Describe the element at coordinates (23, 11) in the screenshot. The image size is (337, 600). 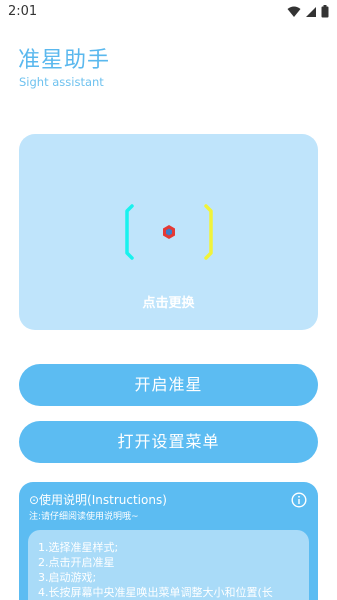
I see `status-time: 2:01` at that location.